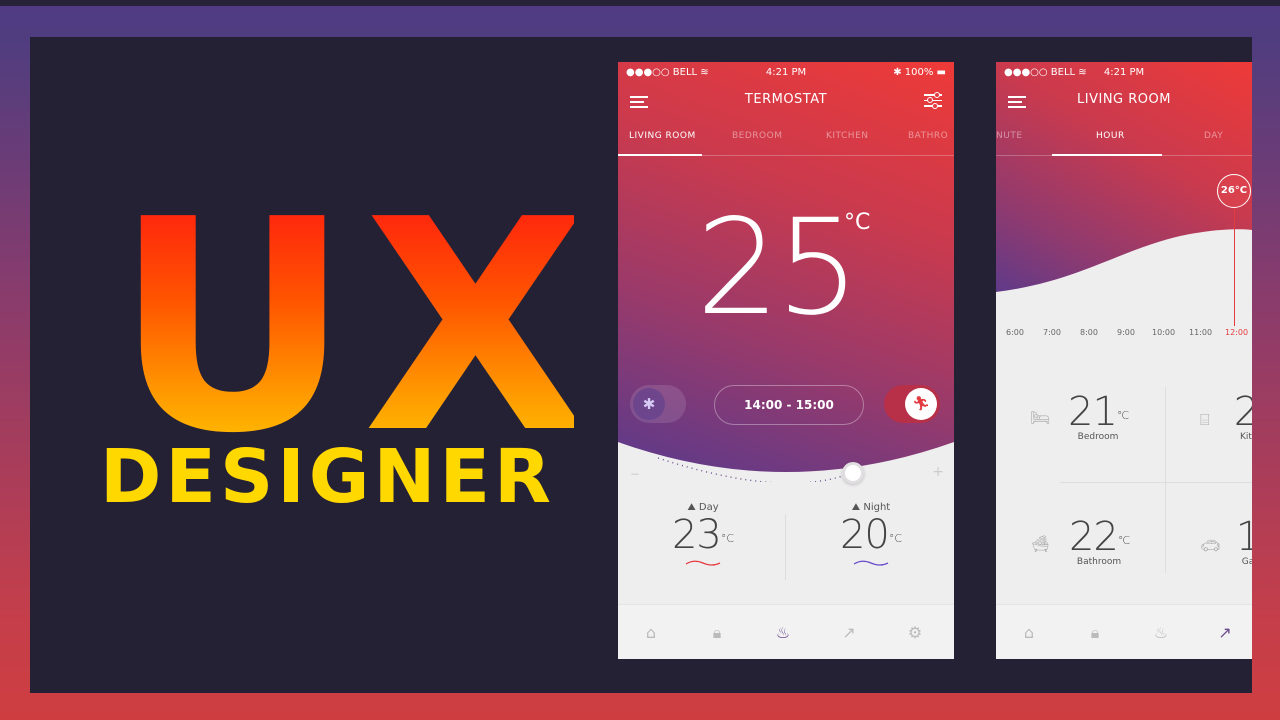  I want to click on battery-label: ✱ 100% ▬, so click(919, 72).